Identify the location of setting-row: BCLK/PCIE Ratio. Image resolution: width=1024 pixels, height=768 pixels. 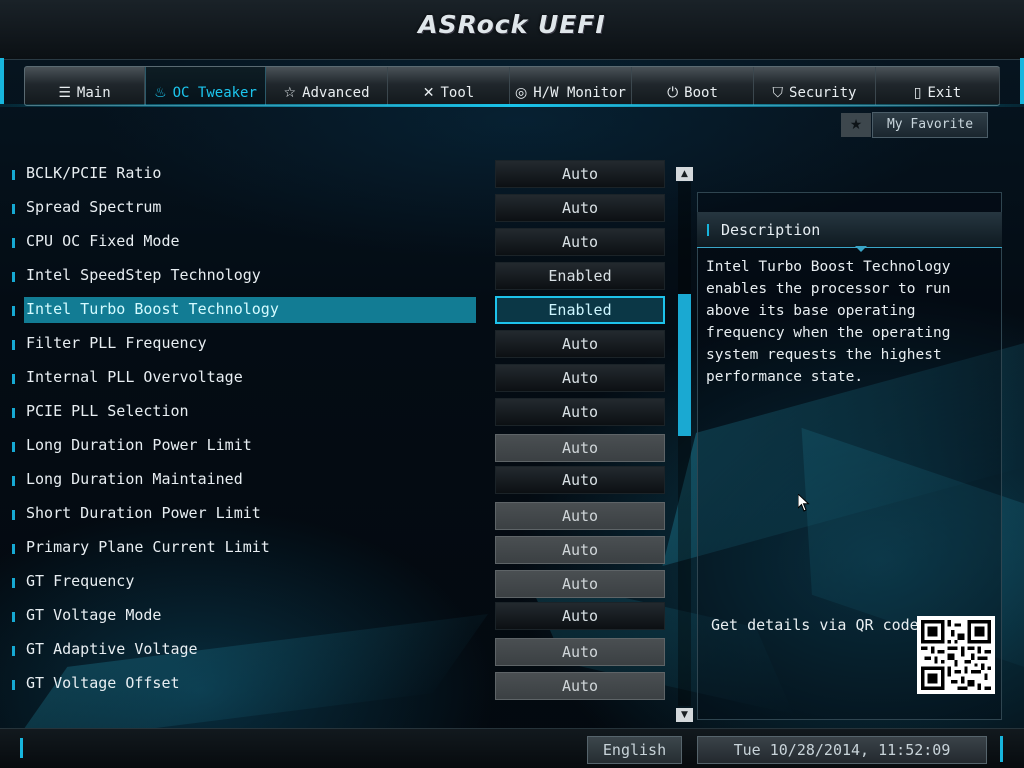
(245, 174).